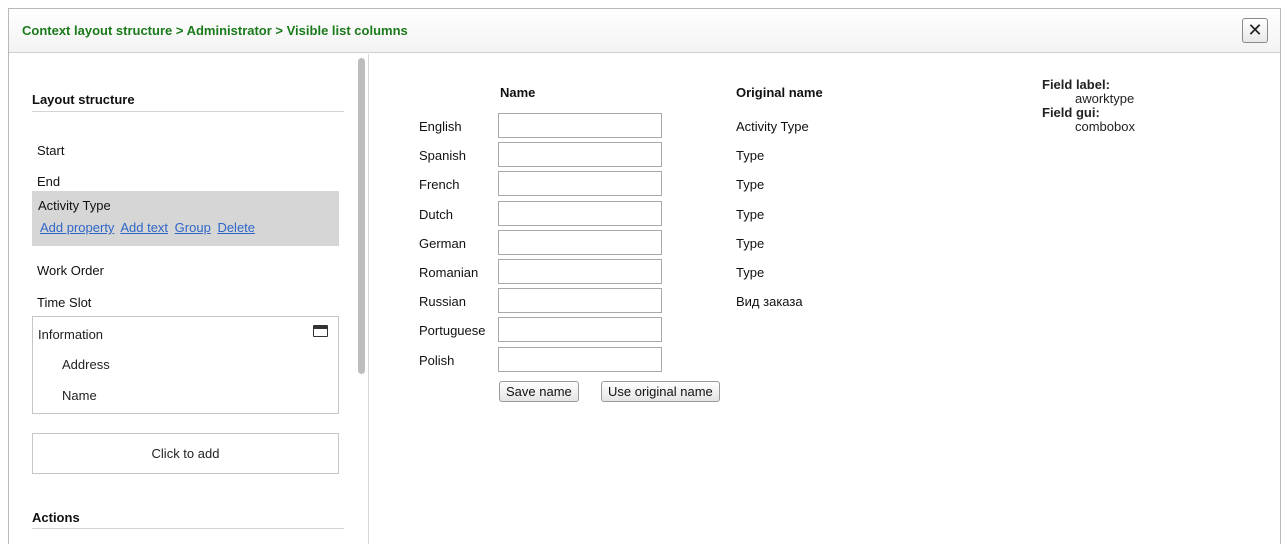 Image resolution: width=1287 pixels, height=544 pixels. I want to click on information-group: Information Address Name, so click(185, 365).